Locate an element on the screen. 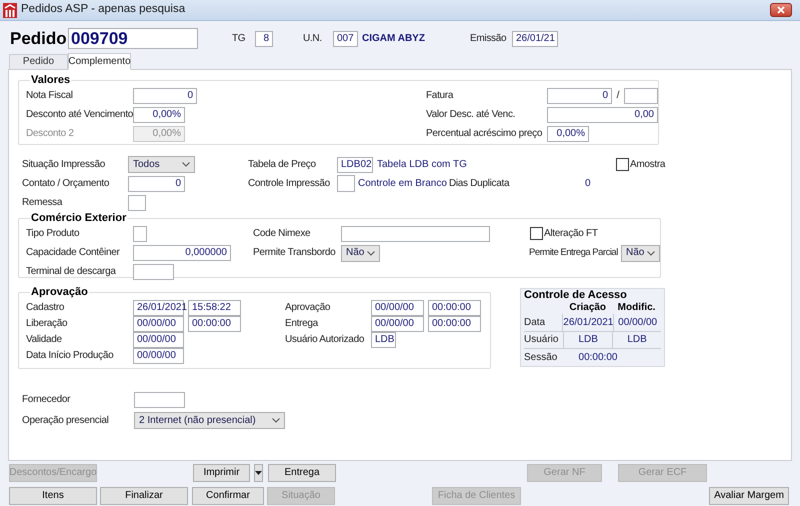 The image size is (800, 506). field-label: Aprovação is located at coordinates (308, 308).